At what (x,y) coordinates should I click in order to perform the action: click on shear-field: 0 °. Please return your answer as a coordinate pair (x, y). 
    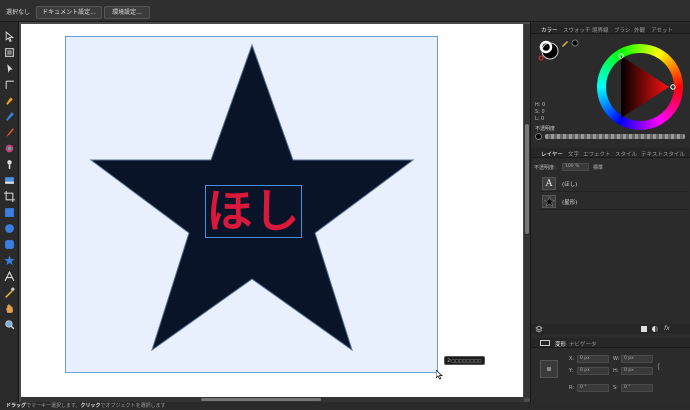
    Looking at the image, I should click on (637, 388).